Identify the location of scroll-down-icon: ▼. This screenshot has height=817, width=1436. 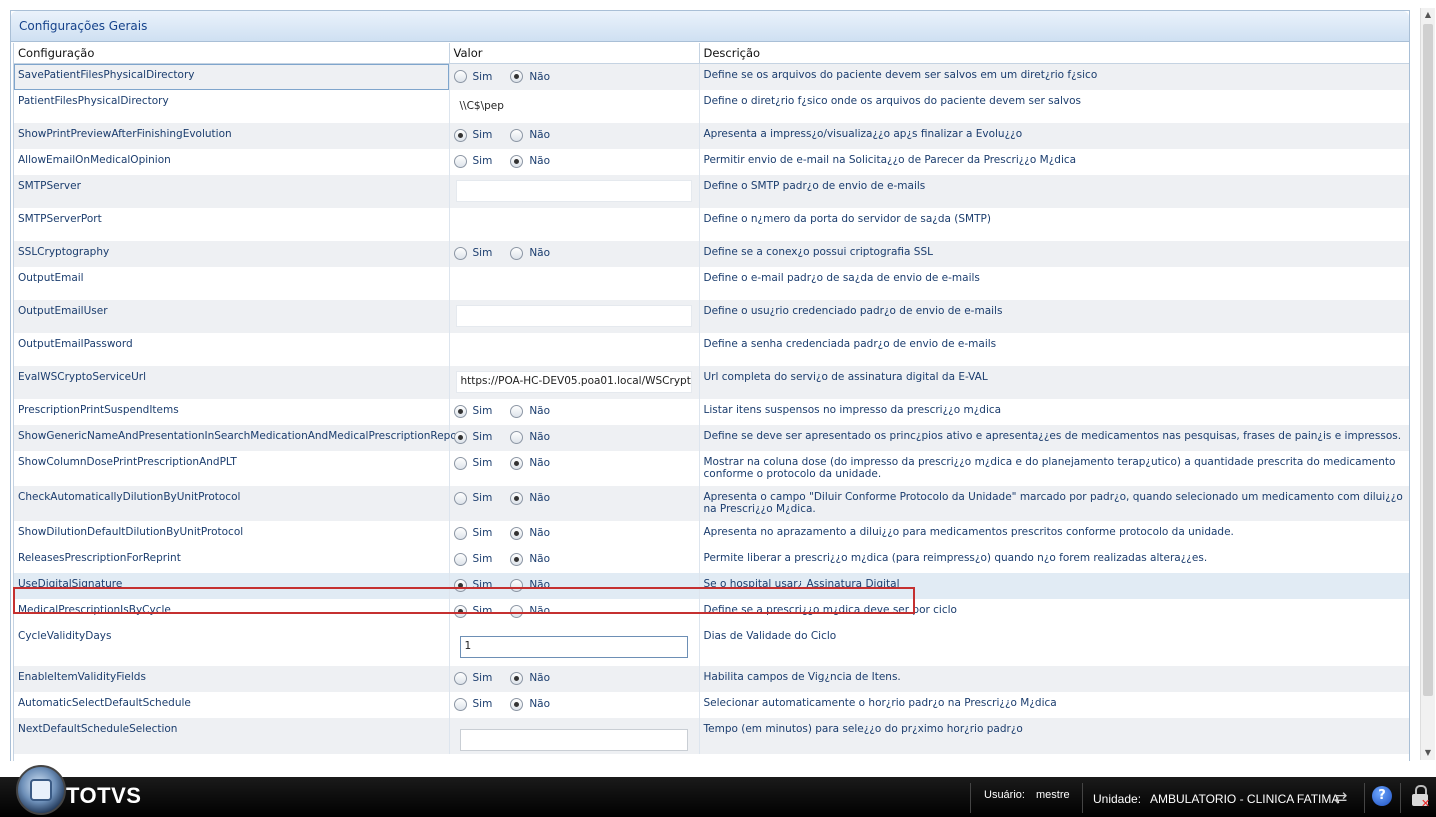
(1428, 753).